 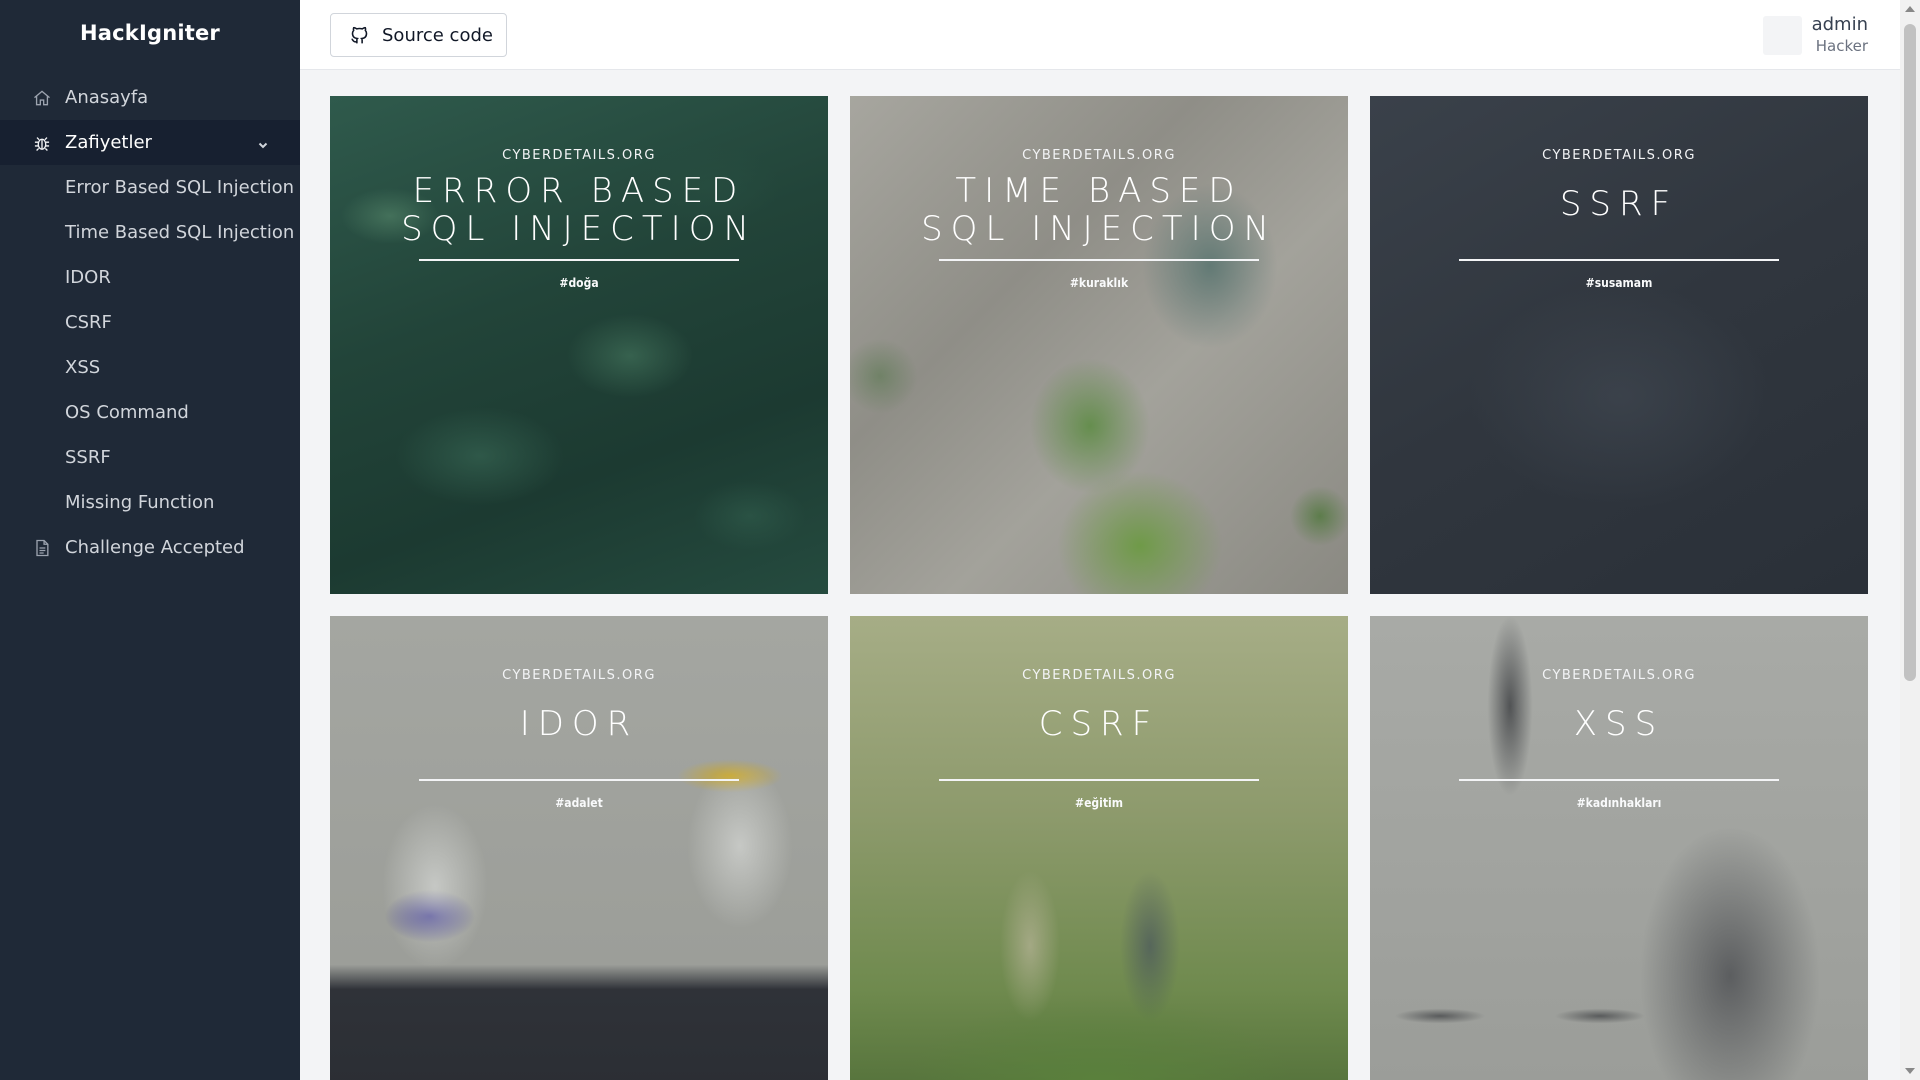 What do you see at coordinates (579, 803) in the screenshot?
I see `card-hashtag: #adalet` at bounding box center [579, 803].